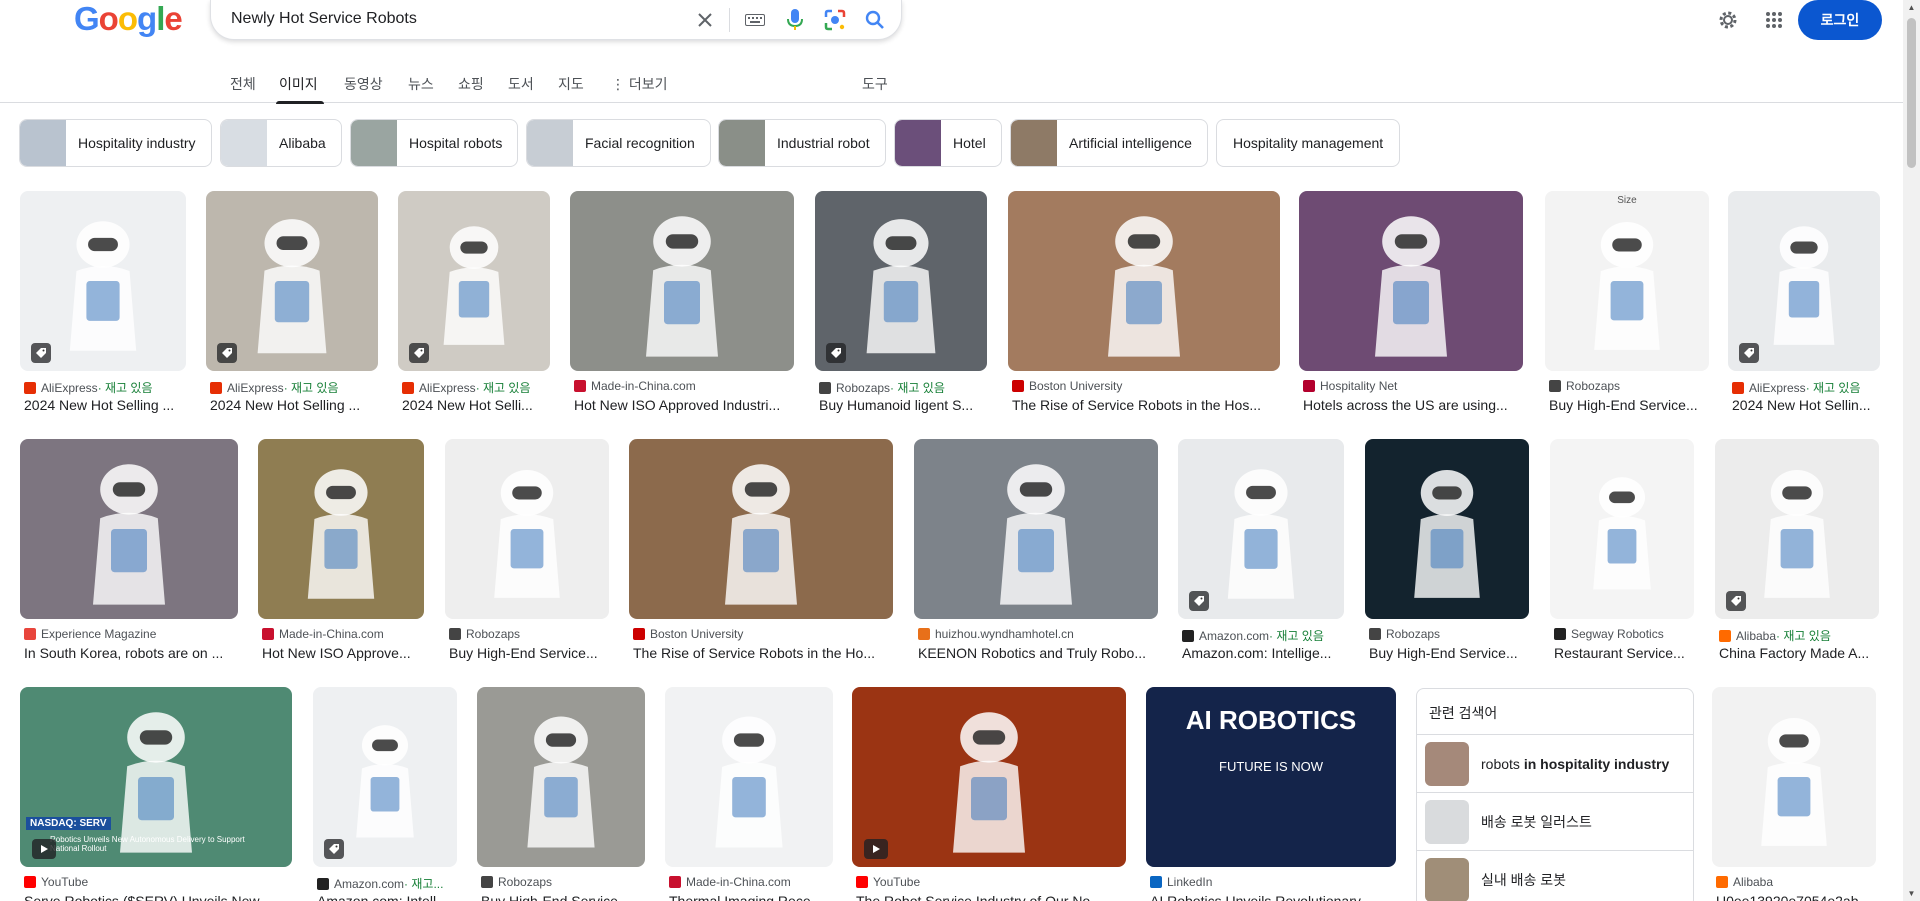 This screenshot has height=901, width=1920. What do you see at coordinates (128, 19) in the screenshot?
I see `google-logo: Google` at bounding box center [128, 19].